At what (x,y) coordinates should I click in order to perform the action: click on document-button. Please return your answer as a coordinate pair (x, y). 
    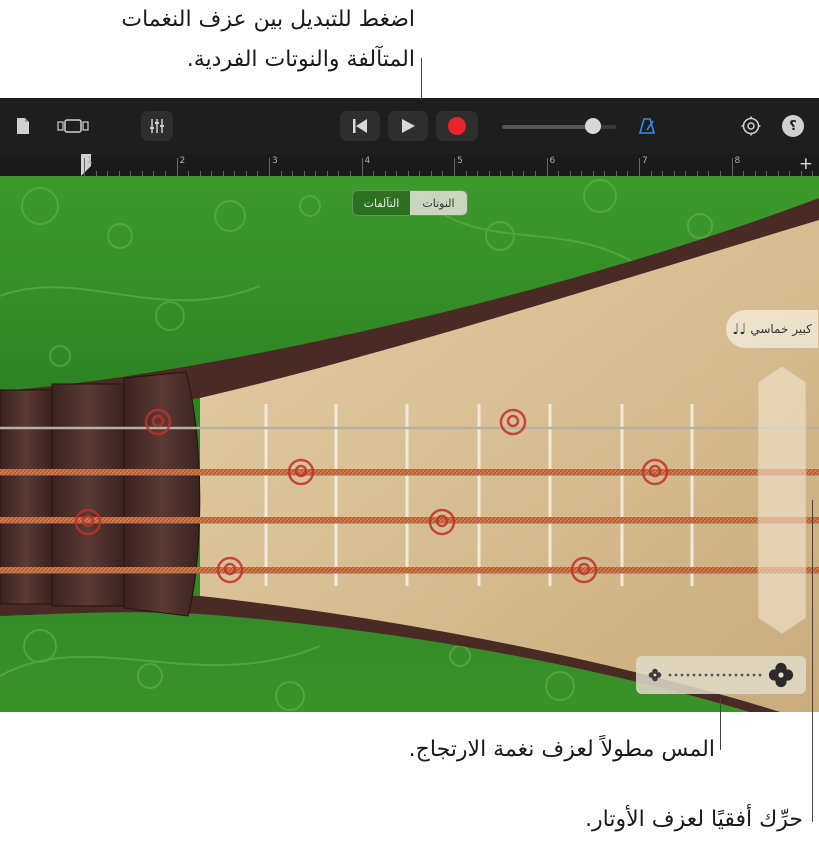
    Looking at the image, I should click on (23, 126).